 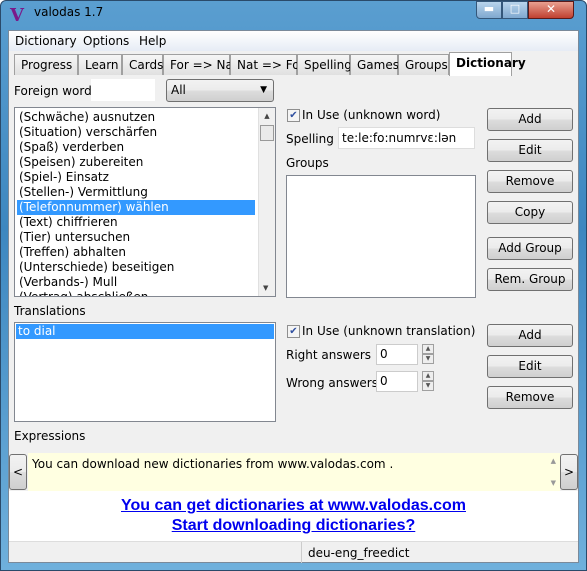 What do you see at coordinates (293, 115) in the screenshot?
I see `word-in-use-checkbox: ✔` at bounding box center [293, 115].